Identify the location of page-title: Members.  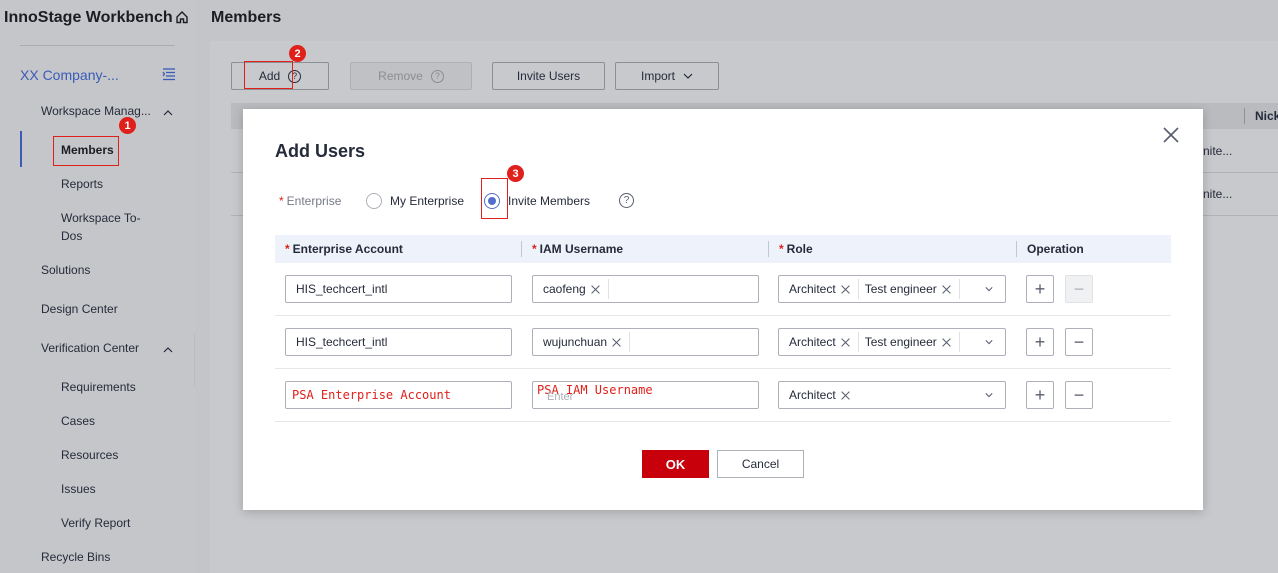
(246, 17).